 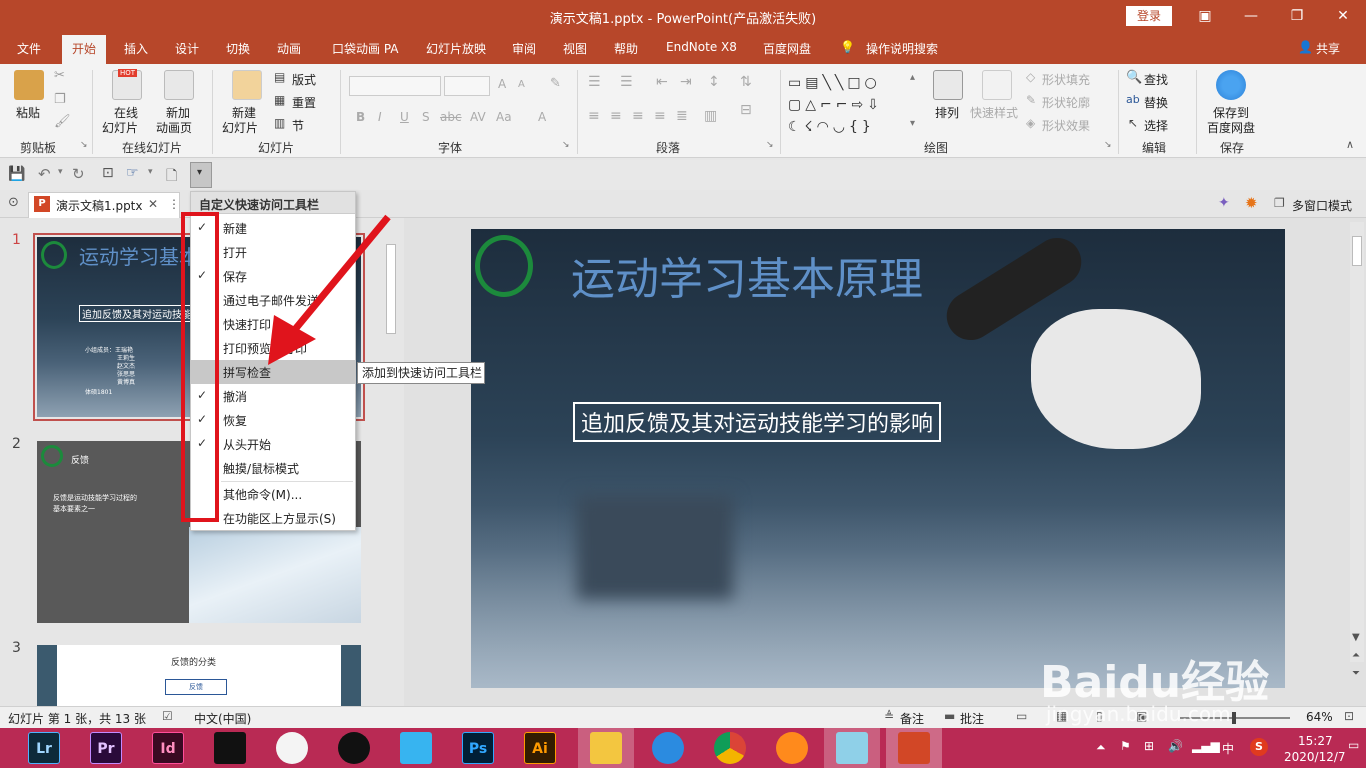 I want to click on font-launcher-icon: ↘, so click(x=566, y=145).